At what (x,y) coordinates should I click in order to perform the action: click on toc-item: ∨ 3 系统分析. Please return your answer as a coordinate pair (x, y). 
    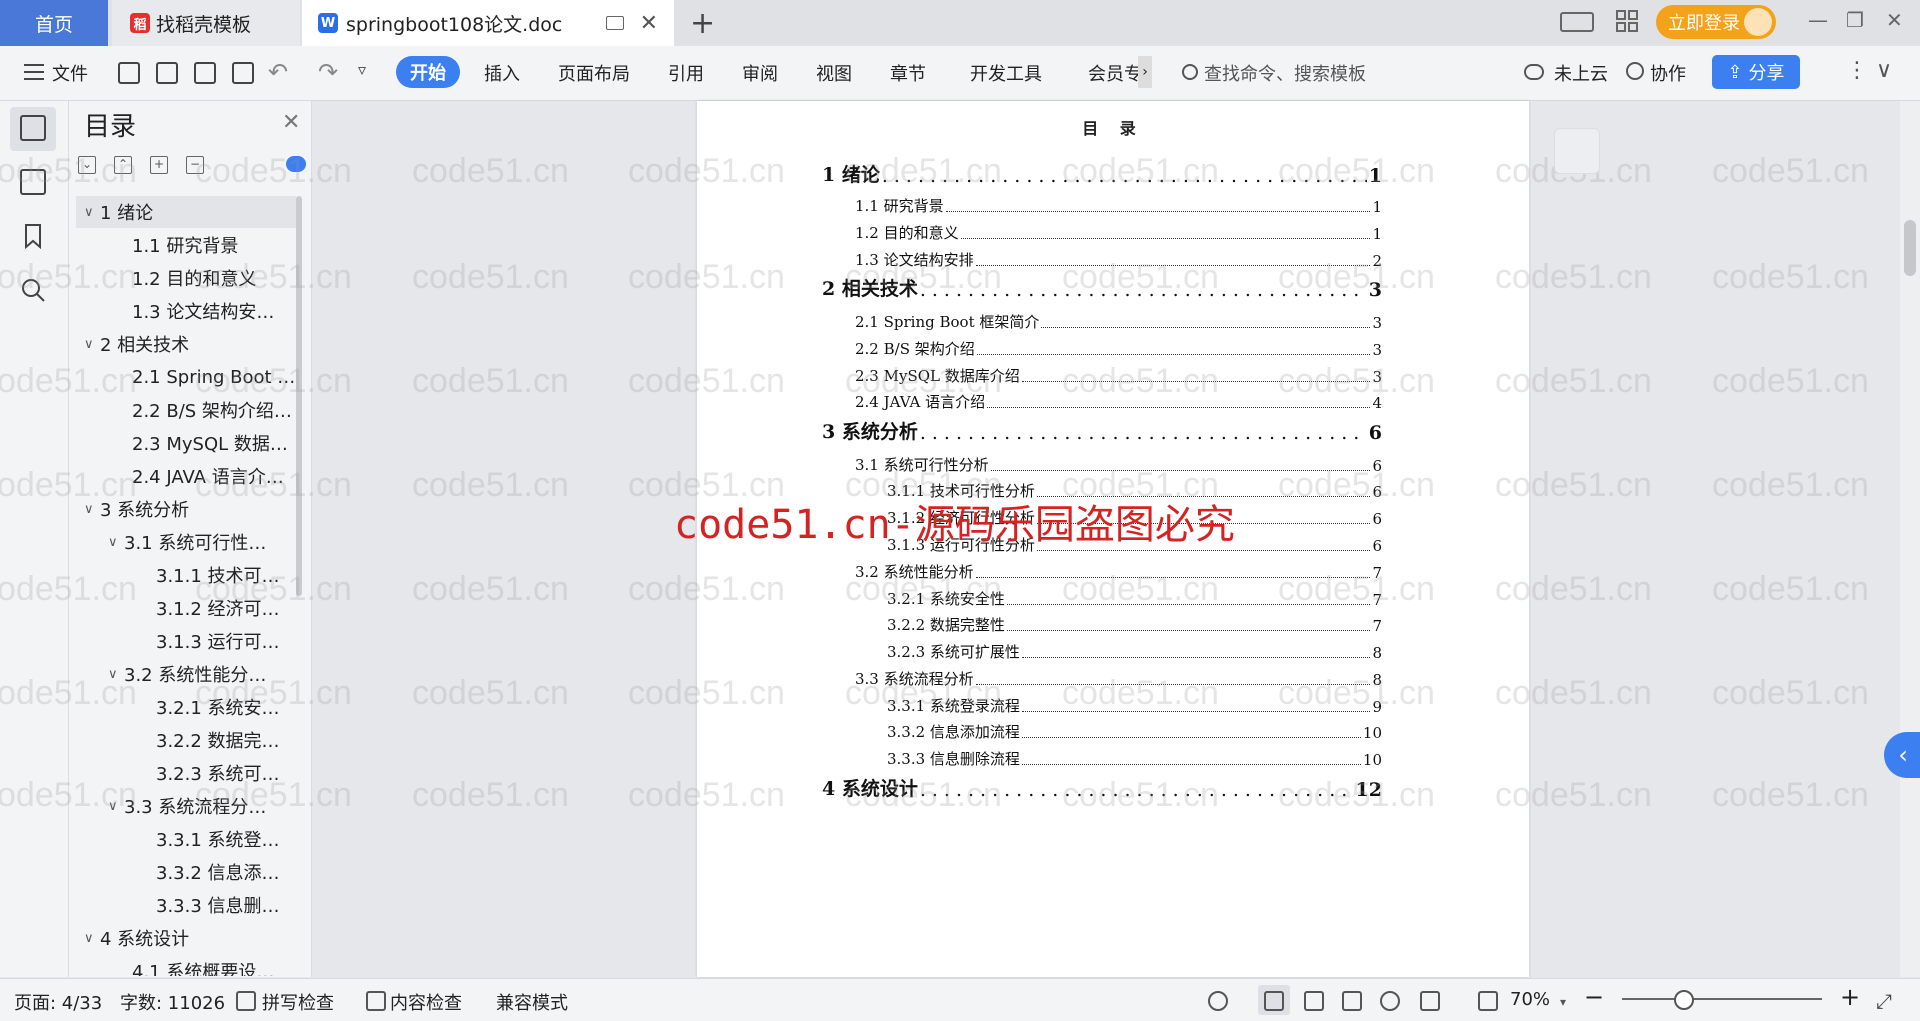
    Looking at the image, I should click on (186, 509).